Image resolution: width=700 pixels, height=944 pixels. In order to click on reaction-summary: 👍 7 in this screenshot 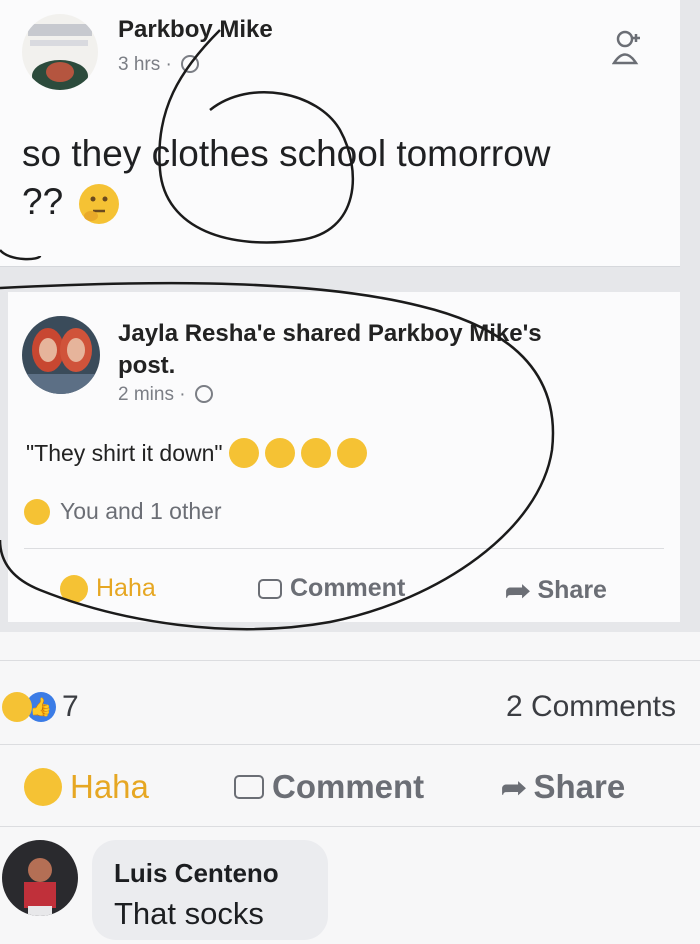, I will do `click(40, 707)`.